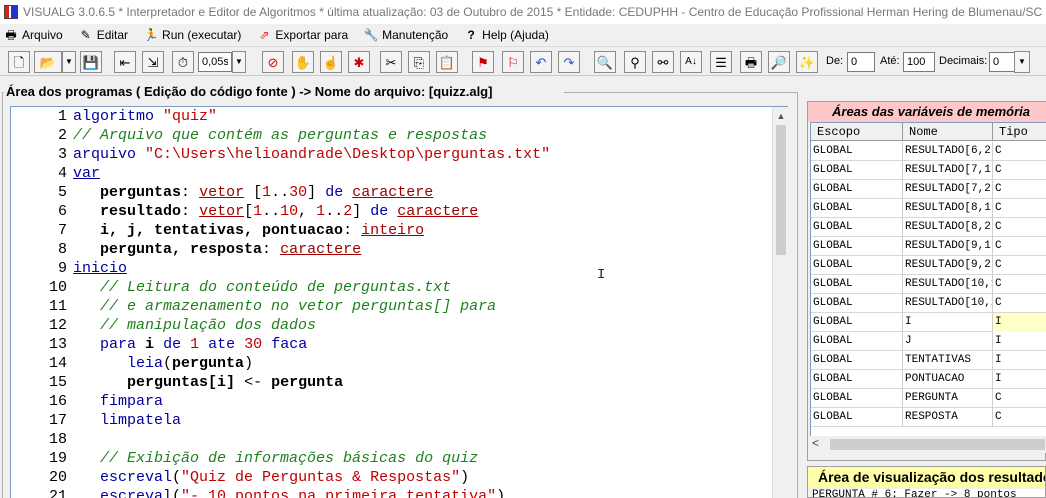 This screenshot has width=1046, height=498. I want to click on case-icon: A↓, so click(691, 62).